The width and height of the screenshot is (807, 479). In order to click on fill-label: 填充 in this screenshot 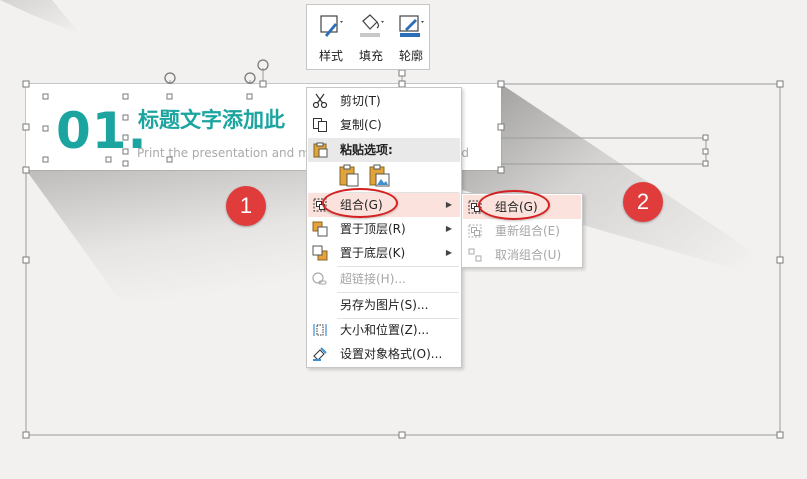, I will do `click(370, 56)`.